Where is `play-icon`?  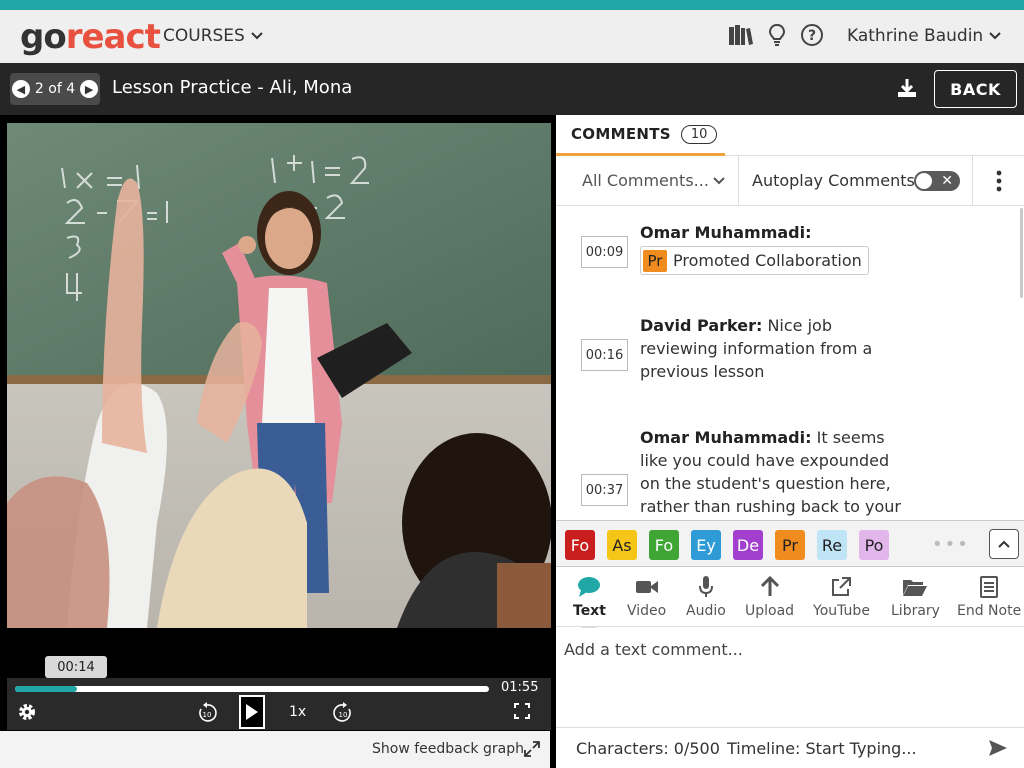
play-icon is located at coordinates (252, 712).